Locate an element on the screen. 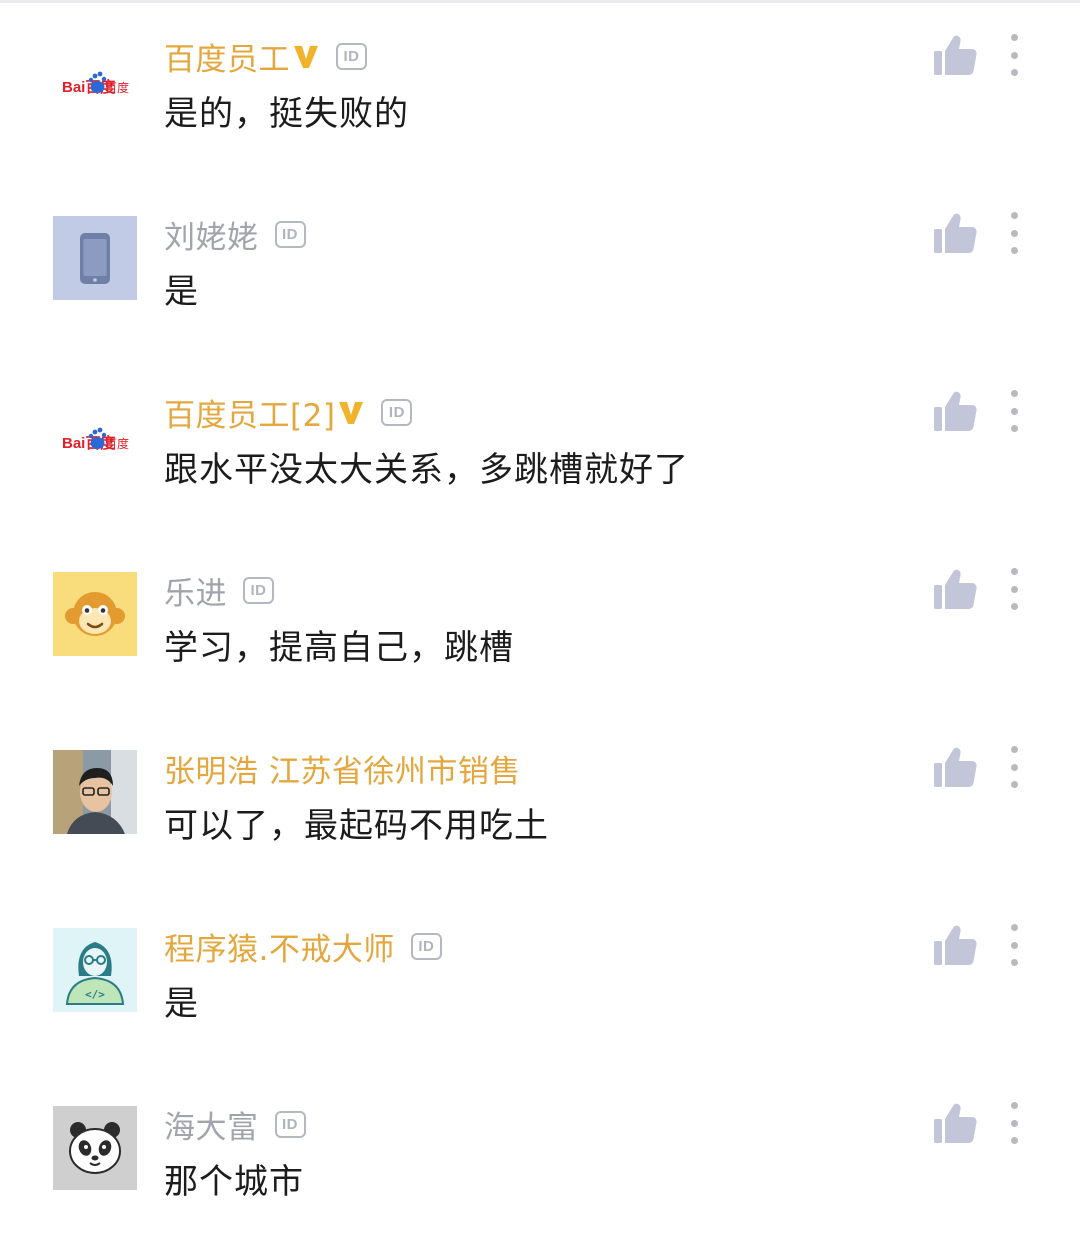 The height and width of the screenshot is (1246, 1080). username: 海大富 is located at coordinates (211, 1124).